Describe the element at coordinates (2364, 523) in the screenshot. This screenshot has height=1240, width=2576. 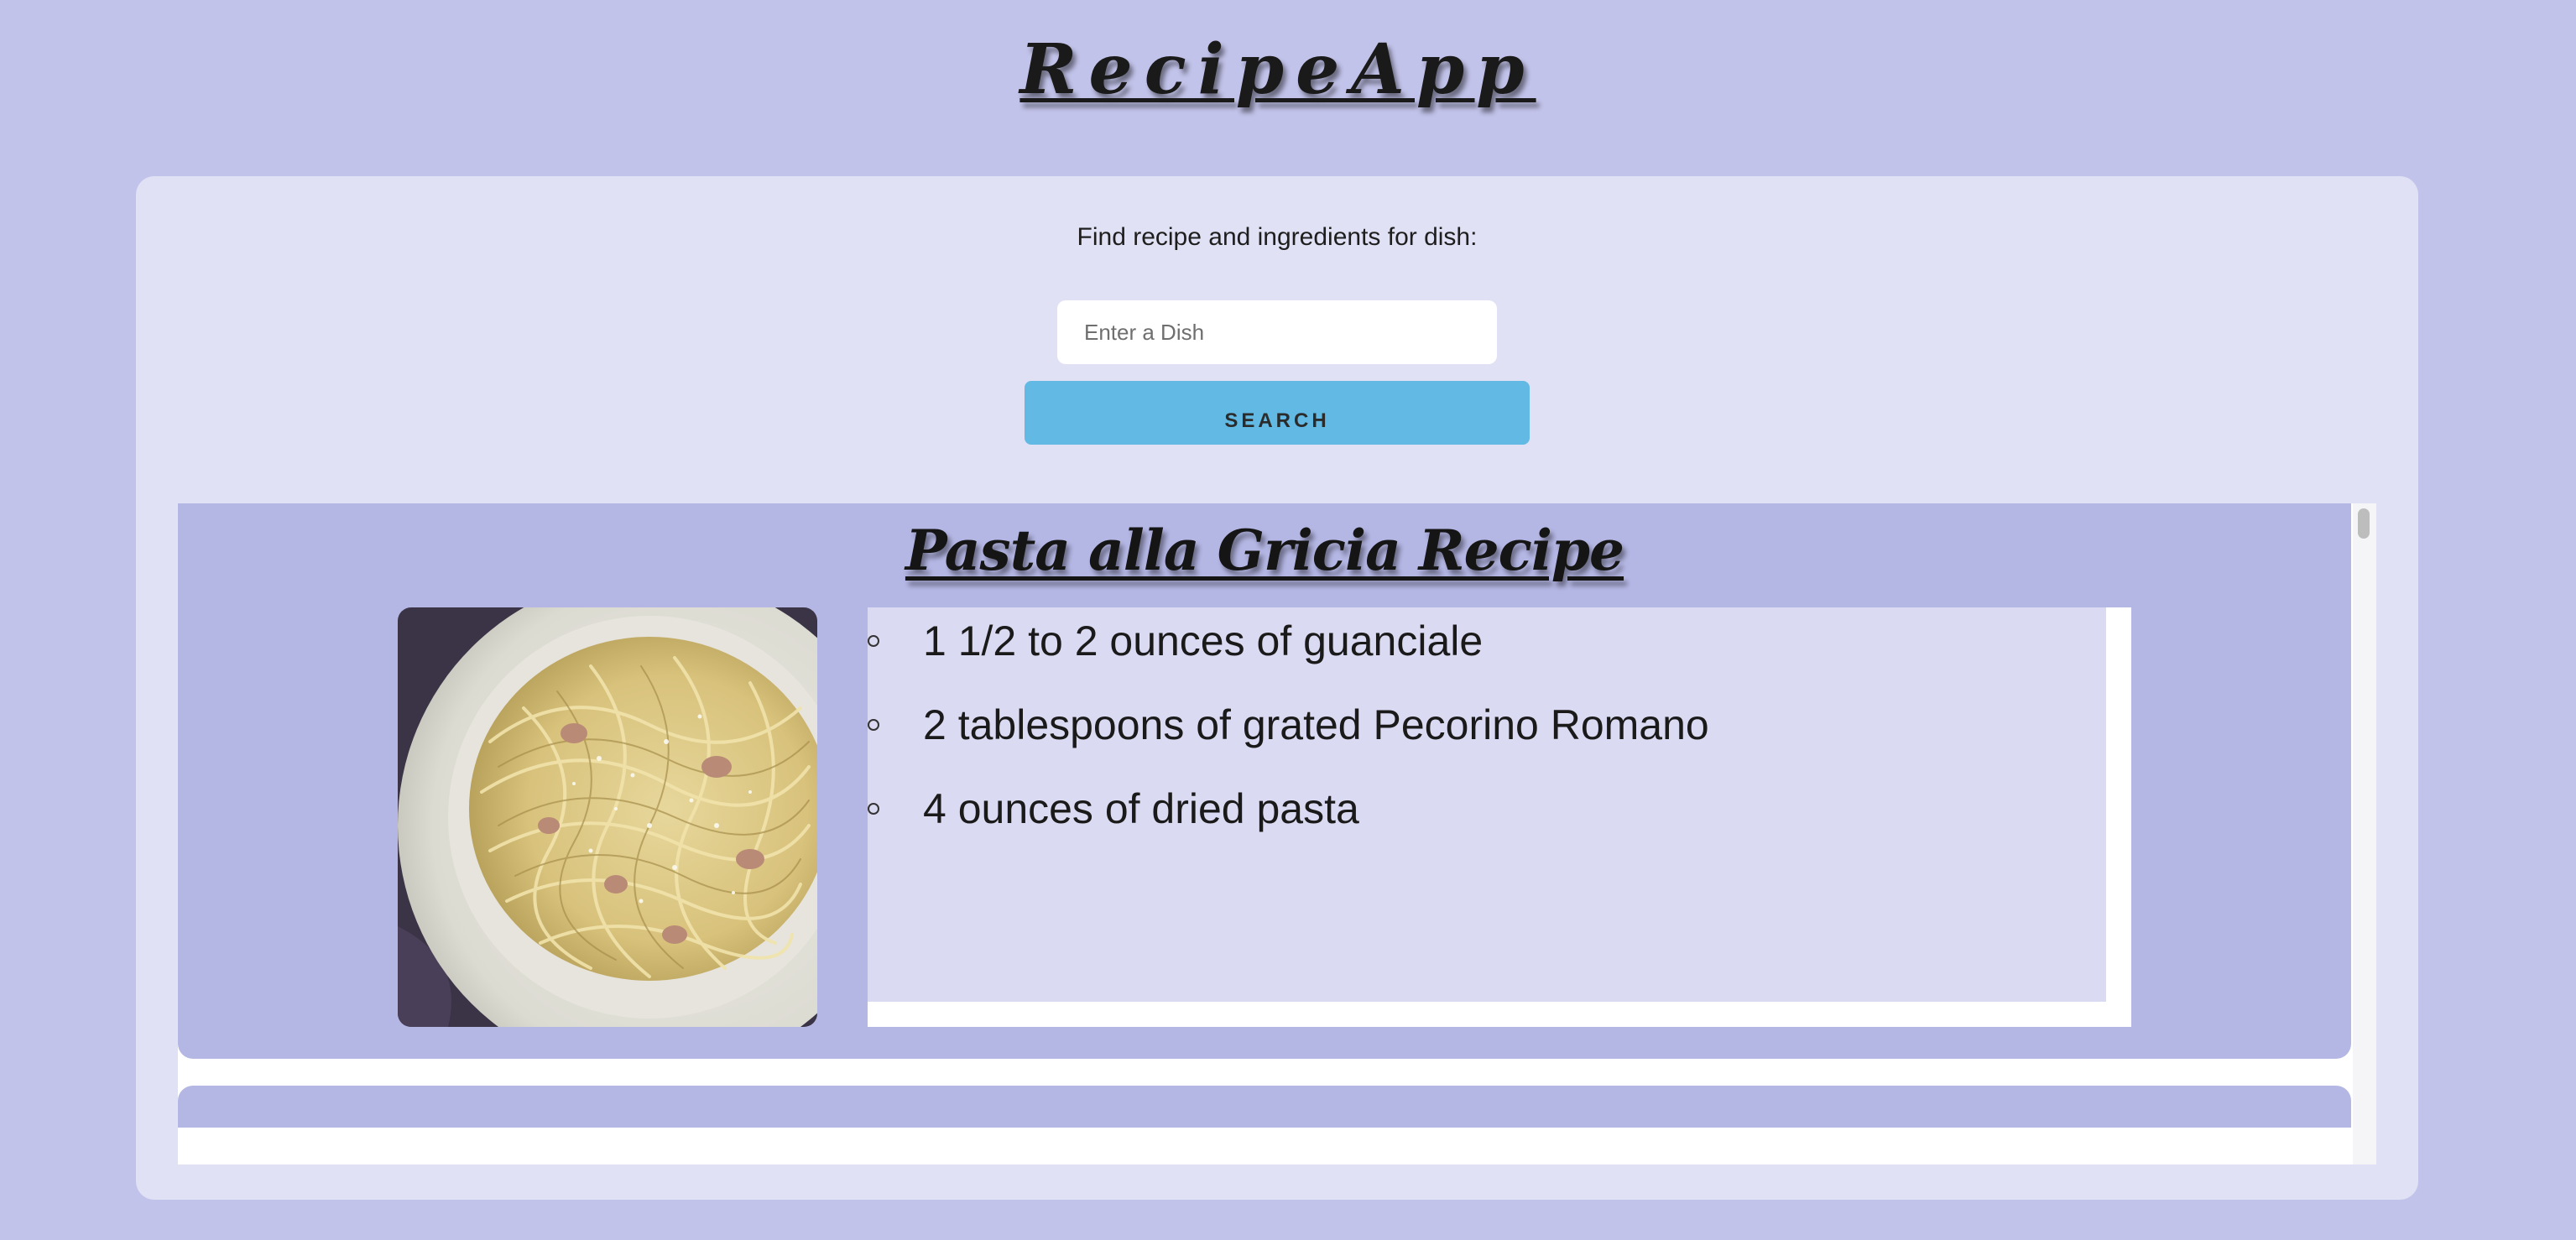
I see `results-scrollbar-thumb` at that location.